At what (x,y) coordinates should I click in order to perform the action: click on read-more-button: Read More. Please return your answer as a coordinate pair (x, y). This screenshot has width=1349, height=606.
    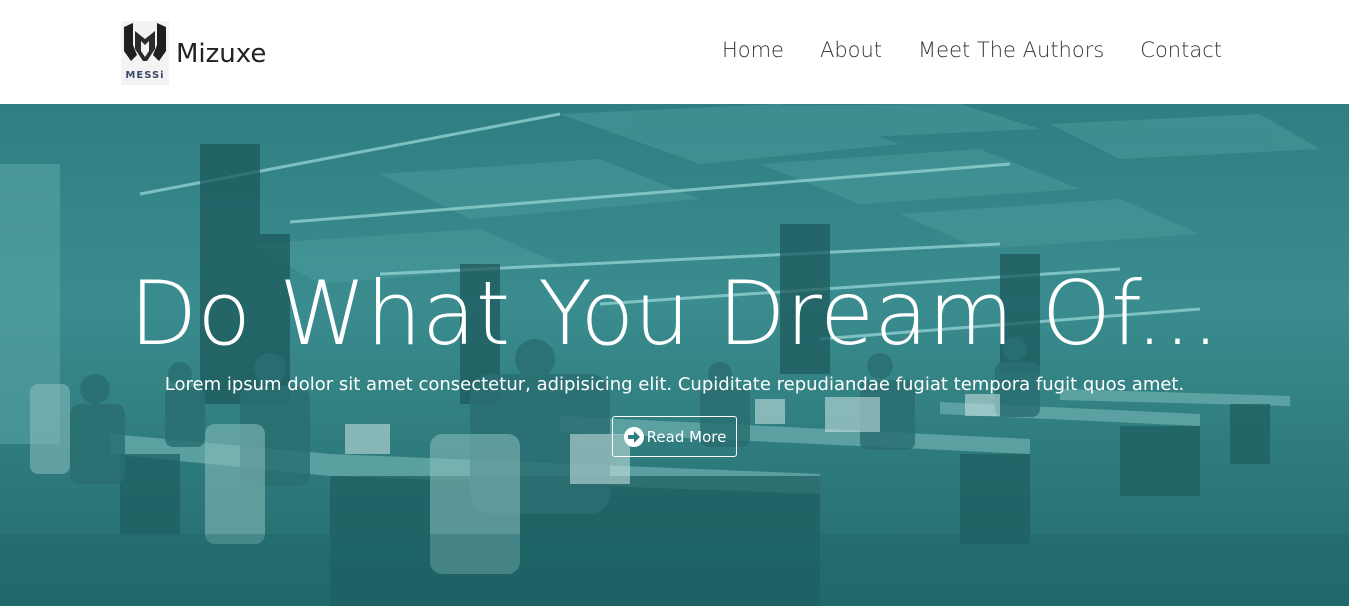
    Looking at the image, I should click on (674, 436).